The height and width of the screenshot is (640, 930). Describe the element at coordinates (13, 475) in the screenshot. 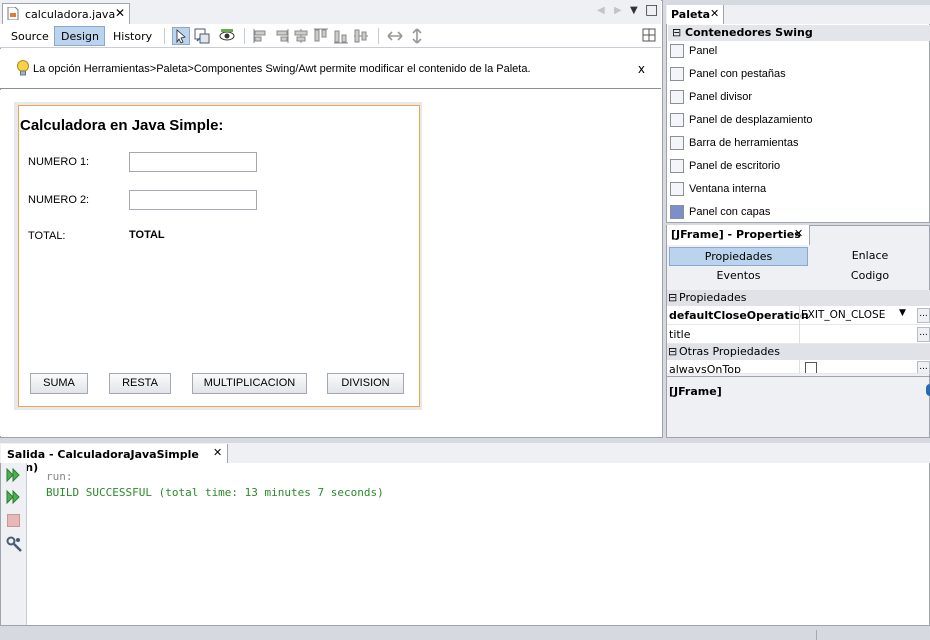

I see `rerun-icon` at that location.